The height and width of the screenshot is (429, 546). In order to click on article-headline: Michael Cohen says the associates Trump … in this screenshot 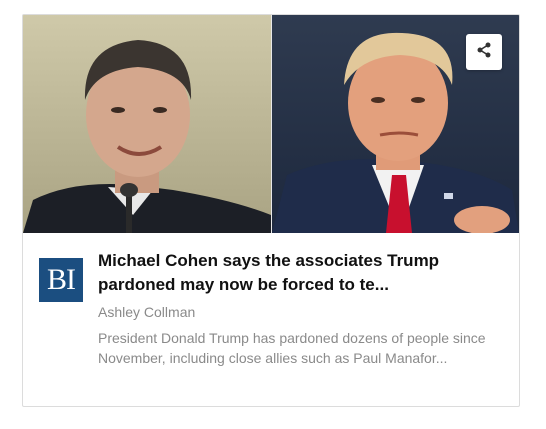, I will do `click(298, 273)`.